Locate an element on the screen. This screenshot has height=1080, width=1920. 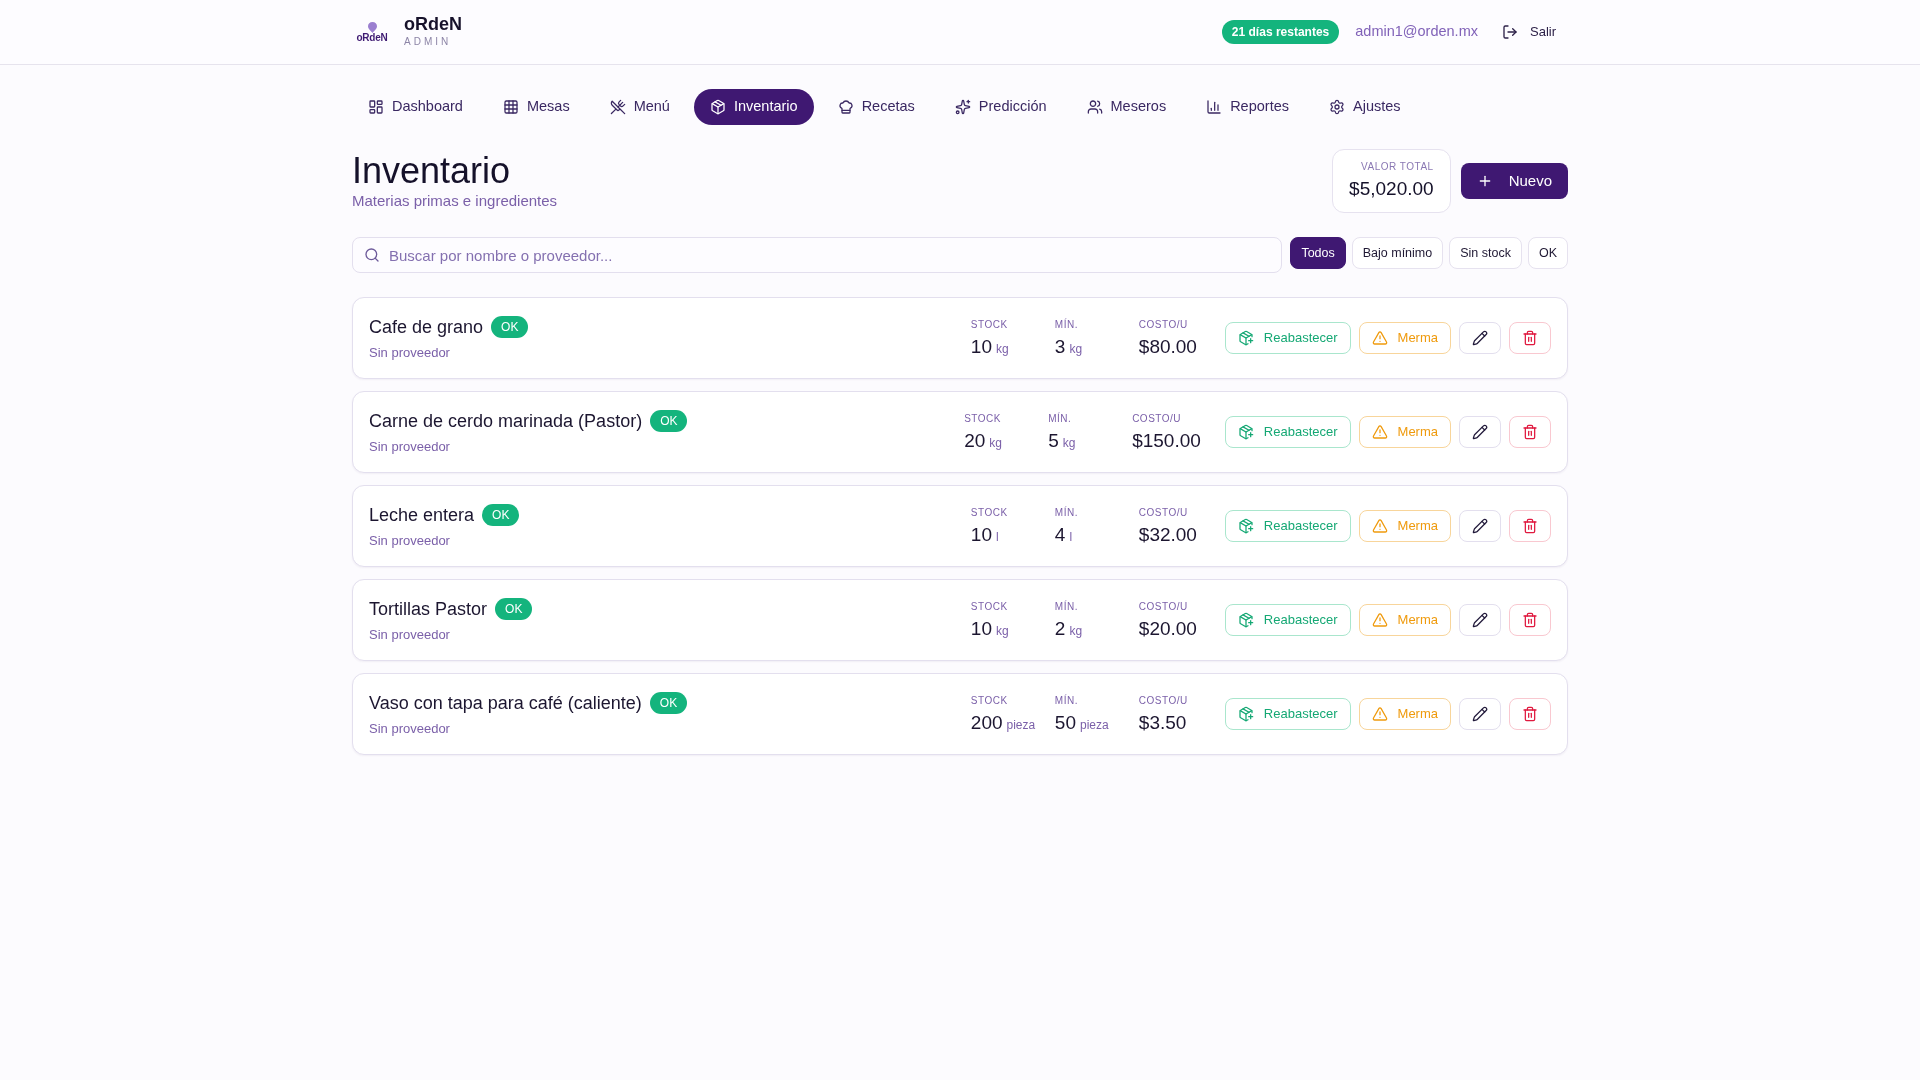
brand-name: oRdeN is located at coordinates (433, 24).